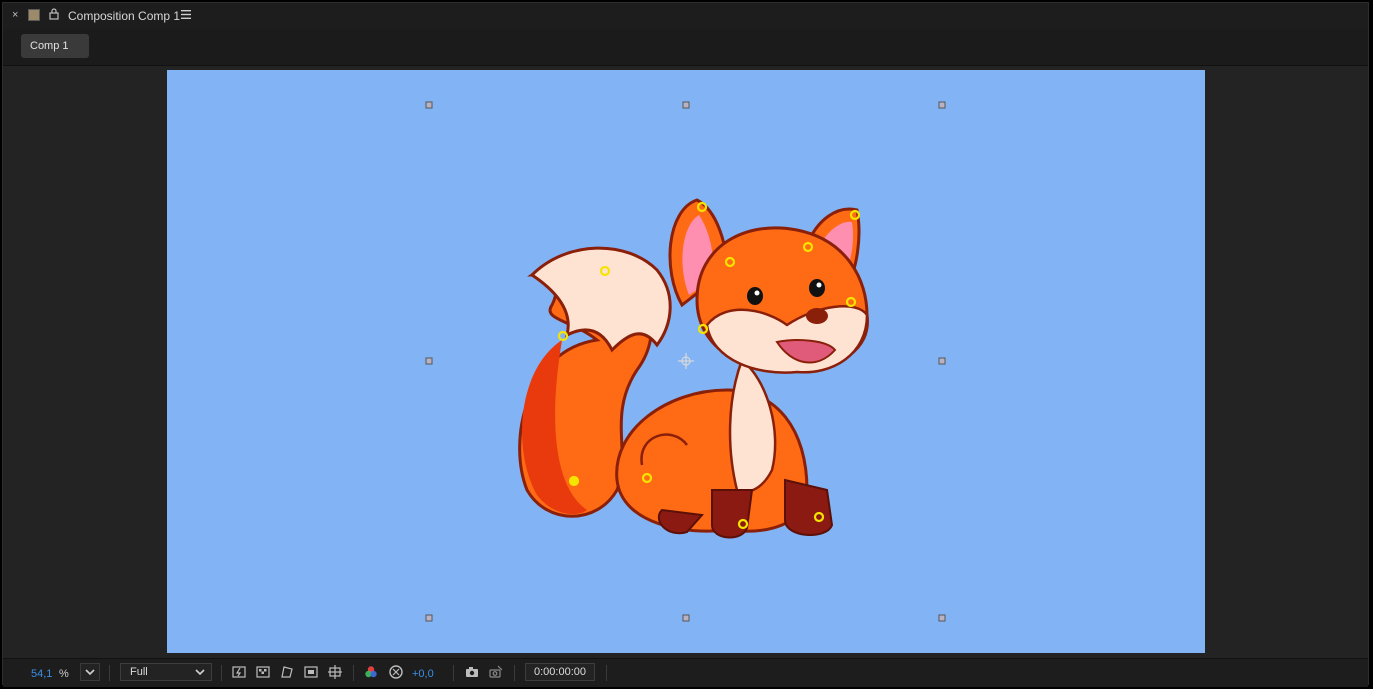  I want to click on anchor-point-icon, so click(686, 361).